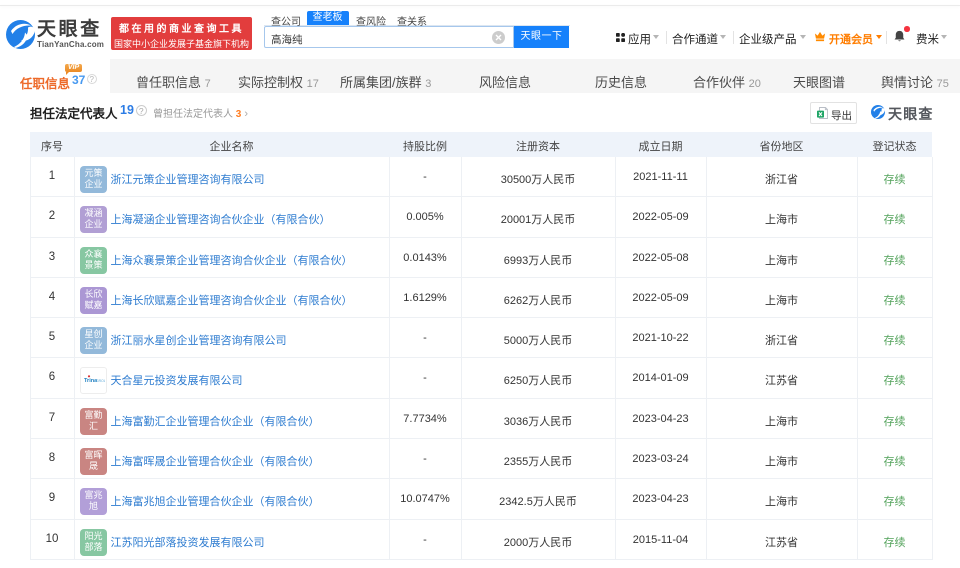 Image resolution: width=960 pixels, height=568 pixels. Describe the element at coordinates (100, 381) in the screenshot. I see `svg-text: GROUP` at that location.